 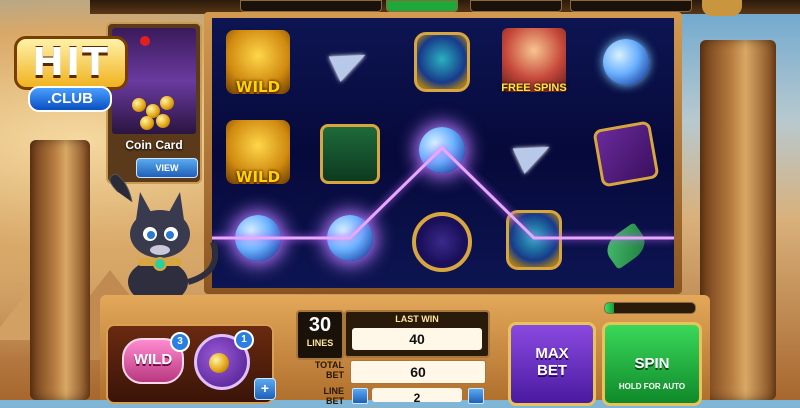 I want to click on menu-icon, so click(x=722, y=8).